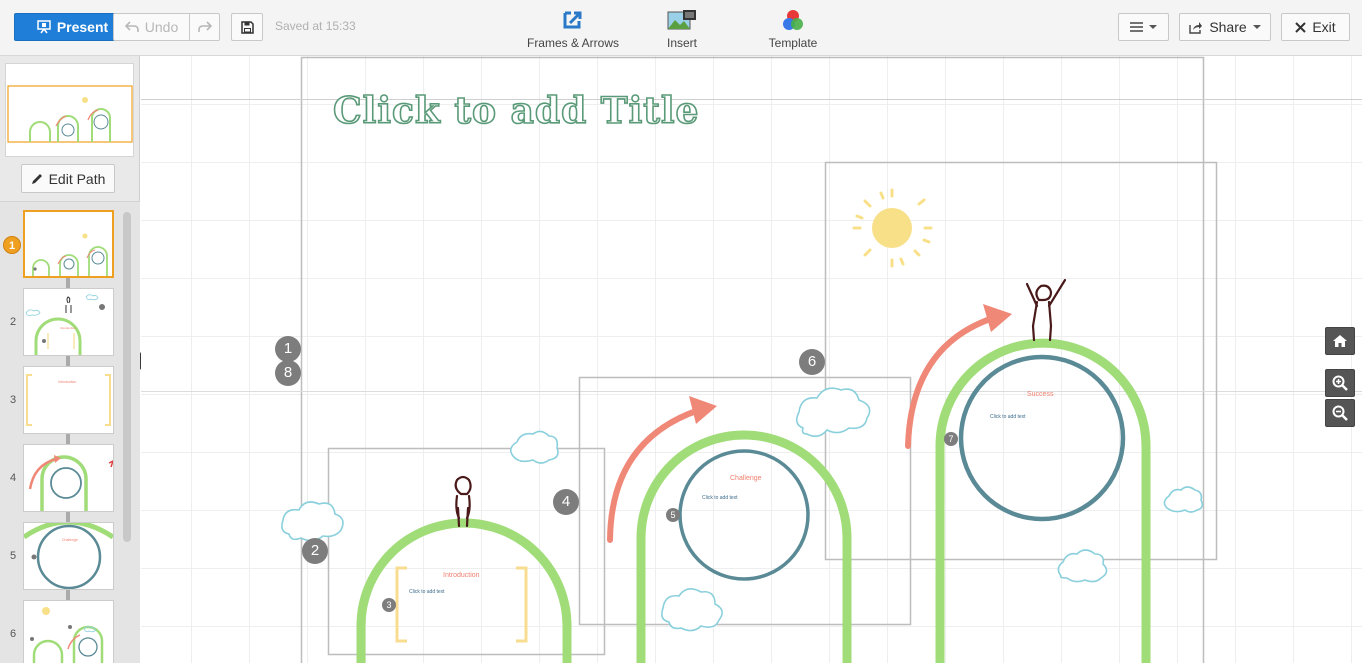 The image size is (1362, 663). Describe the element at coordinates (36, 178) in the screenshot. I see `pencil-icon` at that location.